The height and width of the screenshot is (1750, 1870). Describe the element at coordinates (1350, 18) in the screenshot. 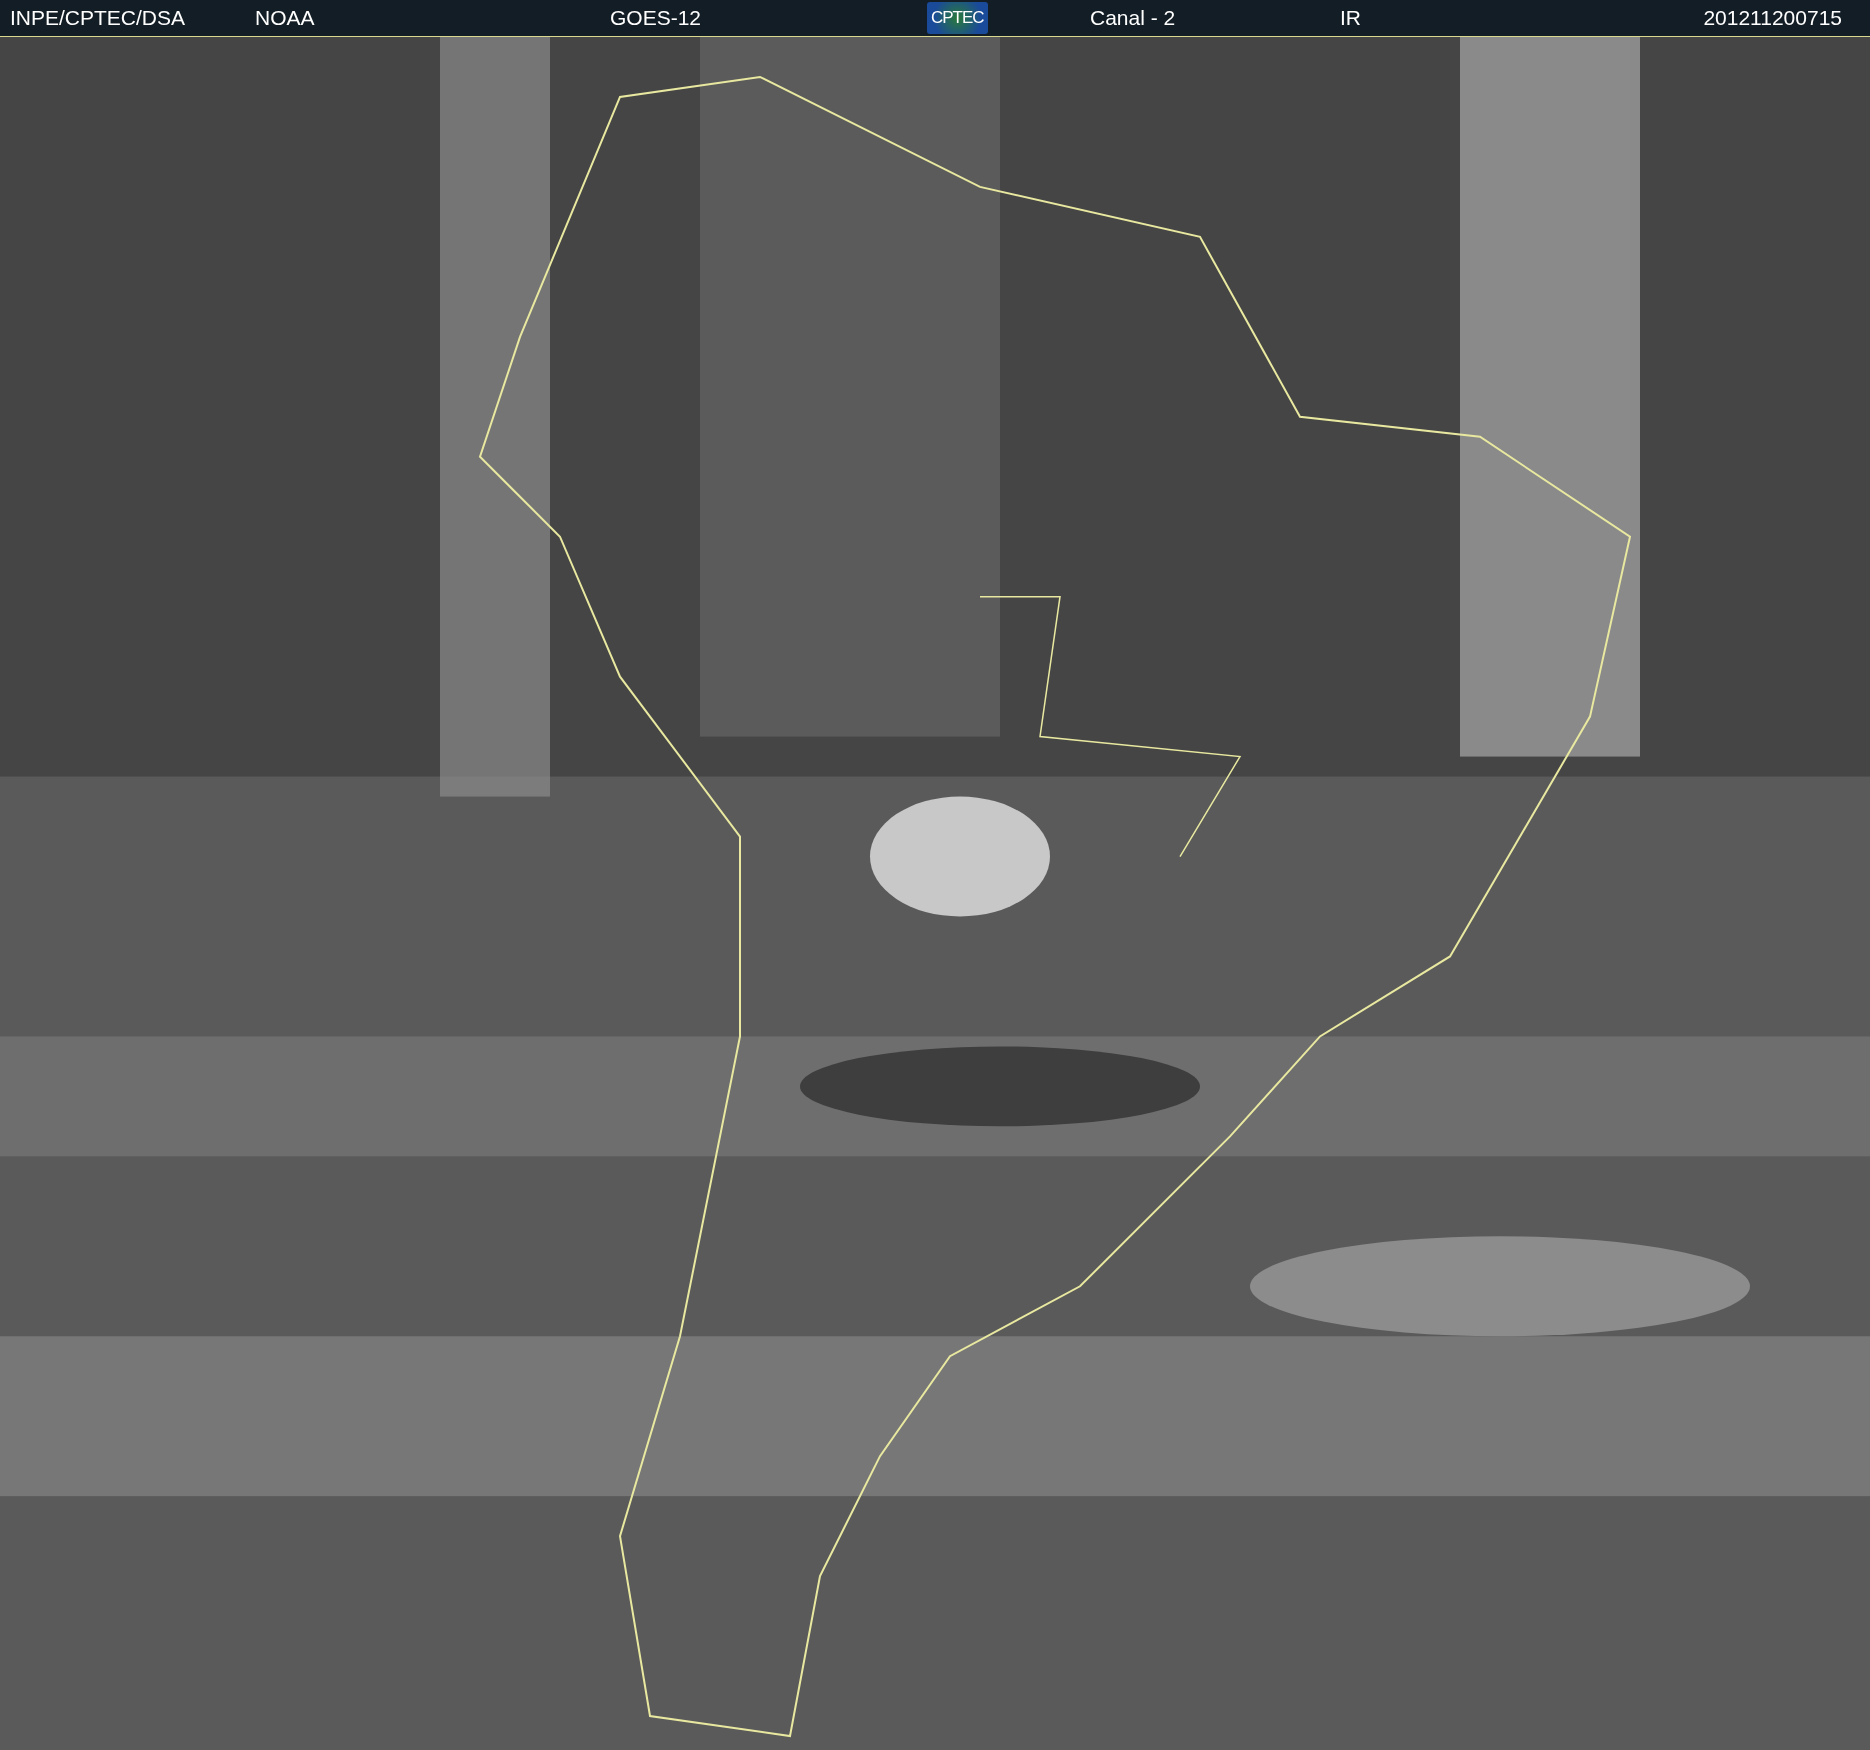

I see `band-label: IR` at that location.